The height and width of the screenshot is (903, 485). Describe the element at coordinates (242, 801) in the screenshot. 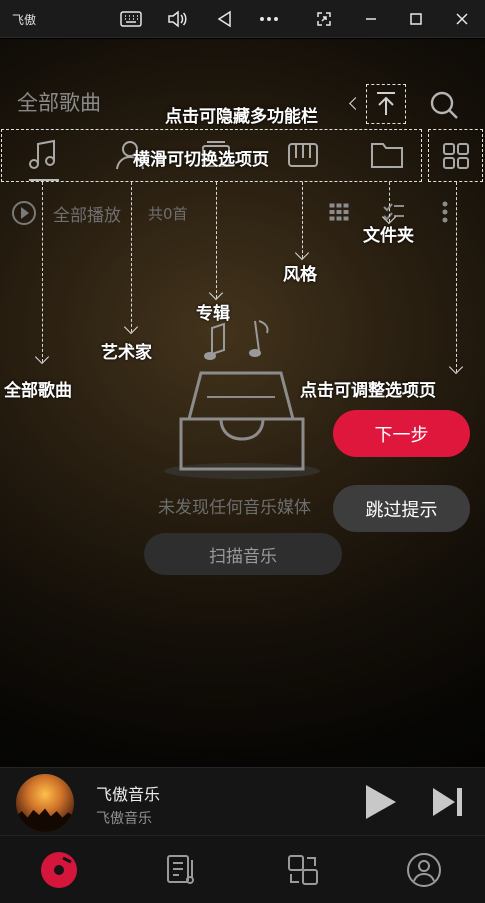

I see `mini-player: 飞傲音乐 飞傲音乐` at that location.